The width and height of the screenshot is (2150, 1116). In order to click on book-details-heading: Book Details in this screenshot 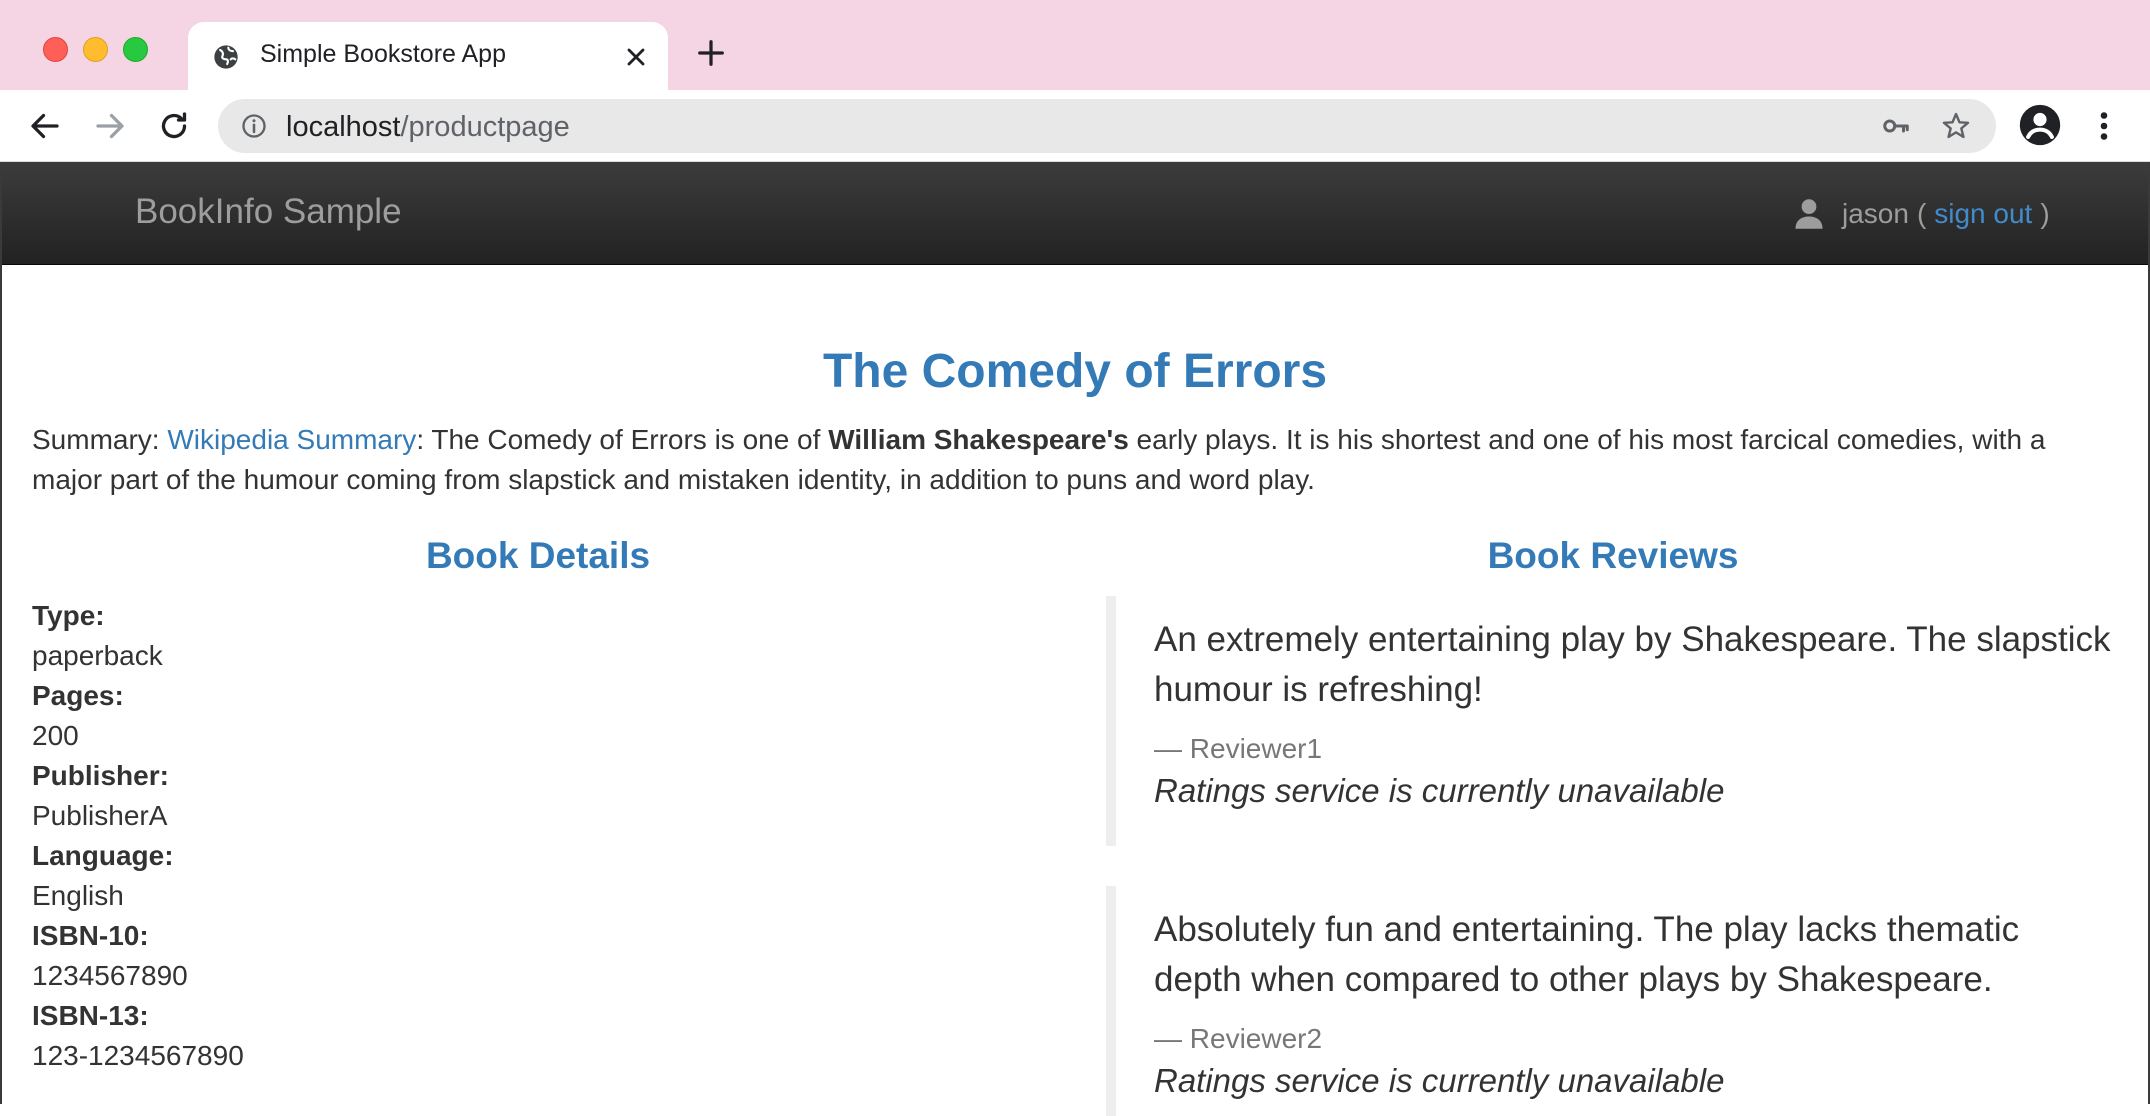, I will do `click(538, 555)`.